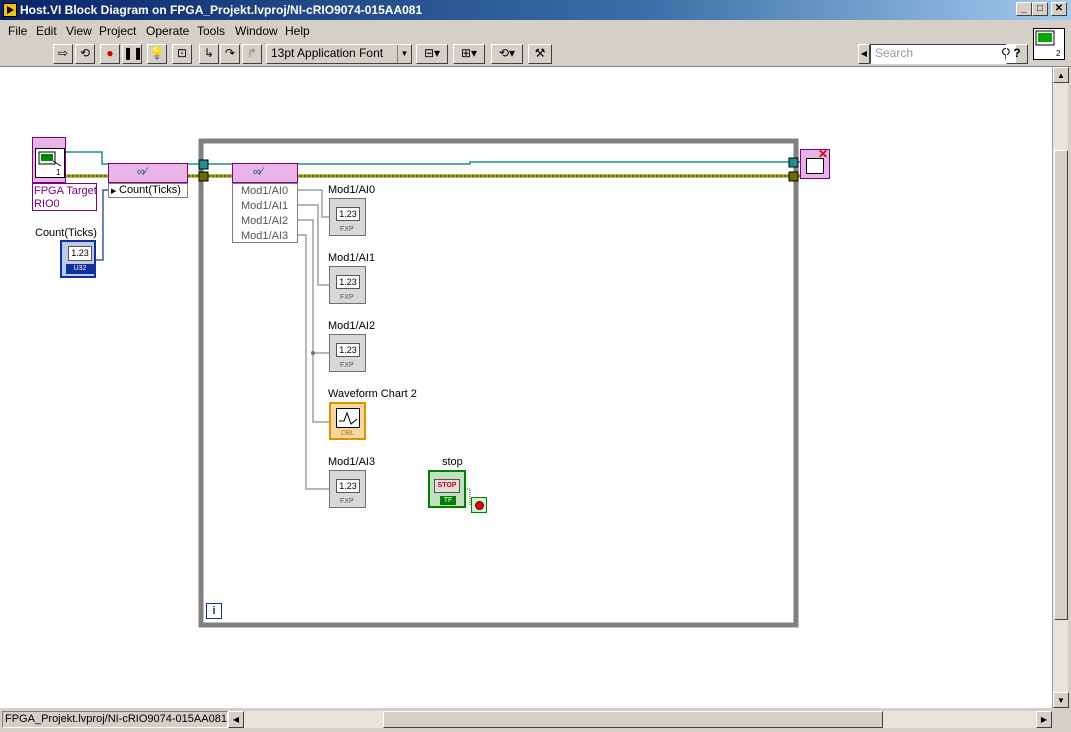 Image resolution: width=1071 pixels, height=732 pixels. I want to click on read-write-glasses-icon: ∞⁄, so click(258, 172).